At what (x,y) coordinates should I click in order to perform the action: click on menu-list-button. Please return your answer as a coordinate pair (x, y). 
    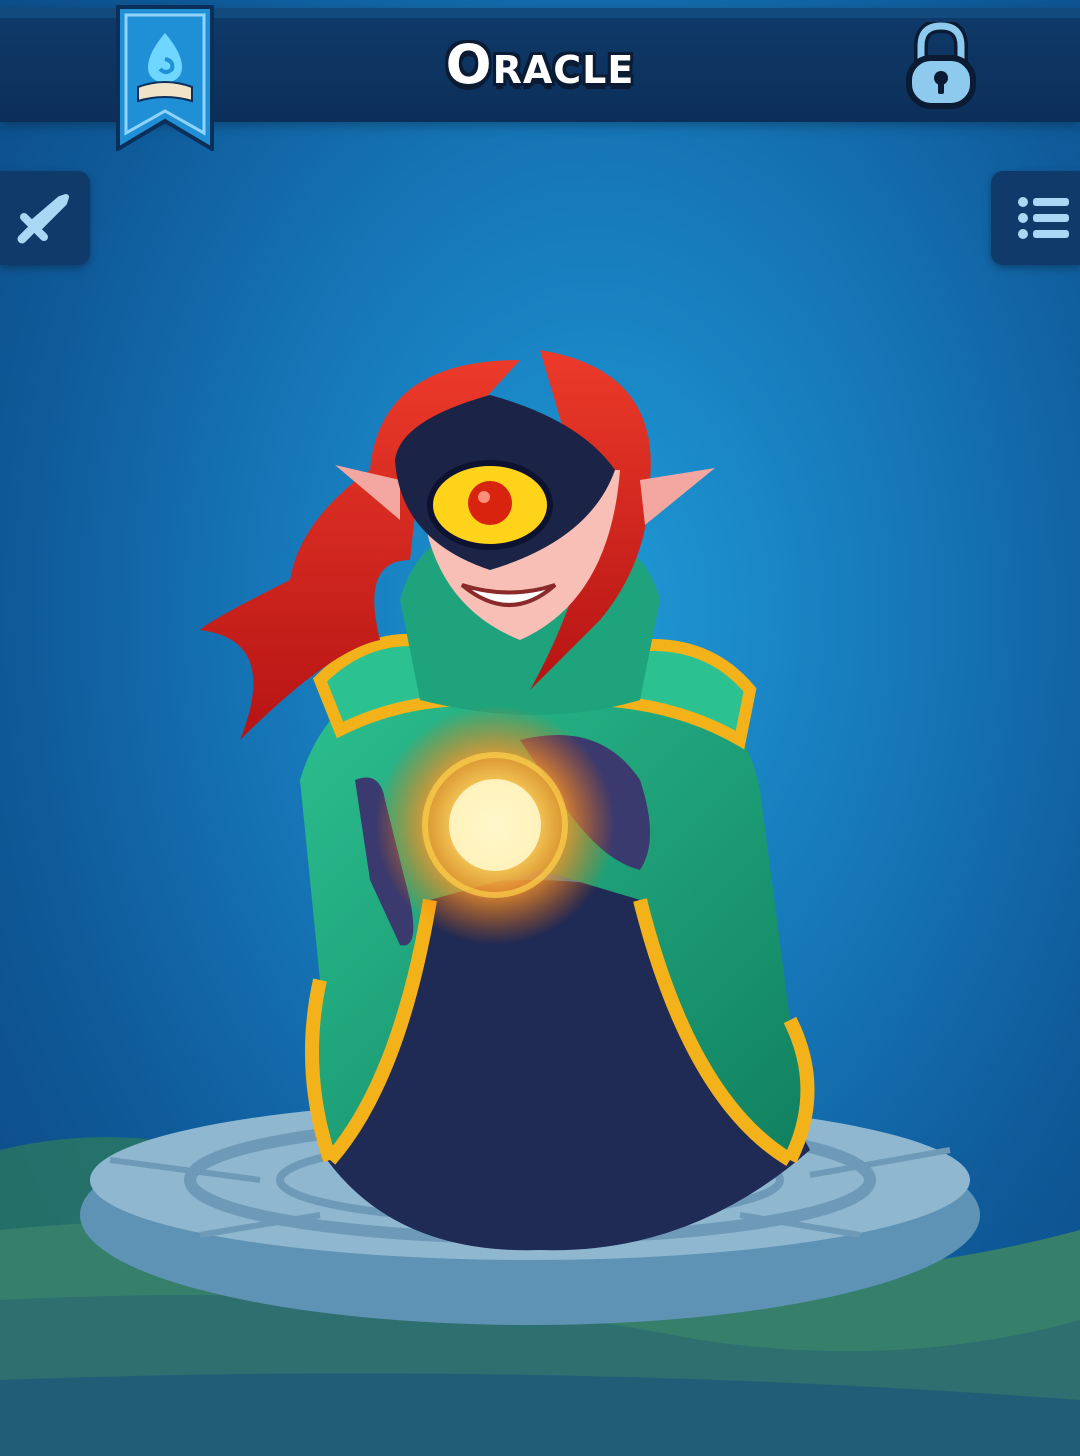
    Looking at the image, I should click on (1035, 218).